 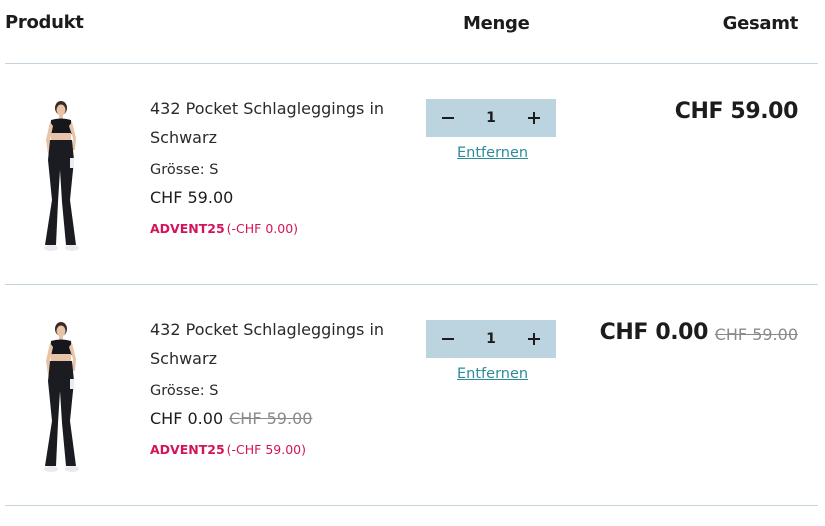 I want to click on item-total: CHF 59.00, so click(x=736, y=111).